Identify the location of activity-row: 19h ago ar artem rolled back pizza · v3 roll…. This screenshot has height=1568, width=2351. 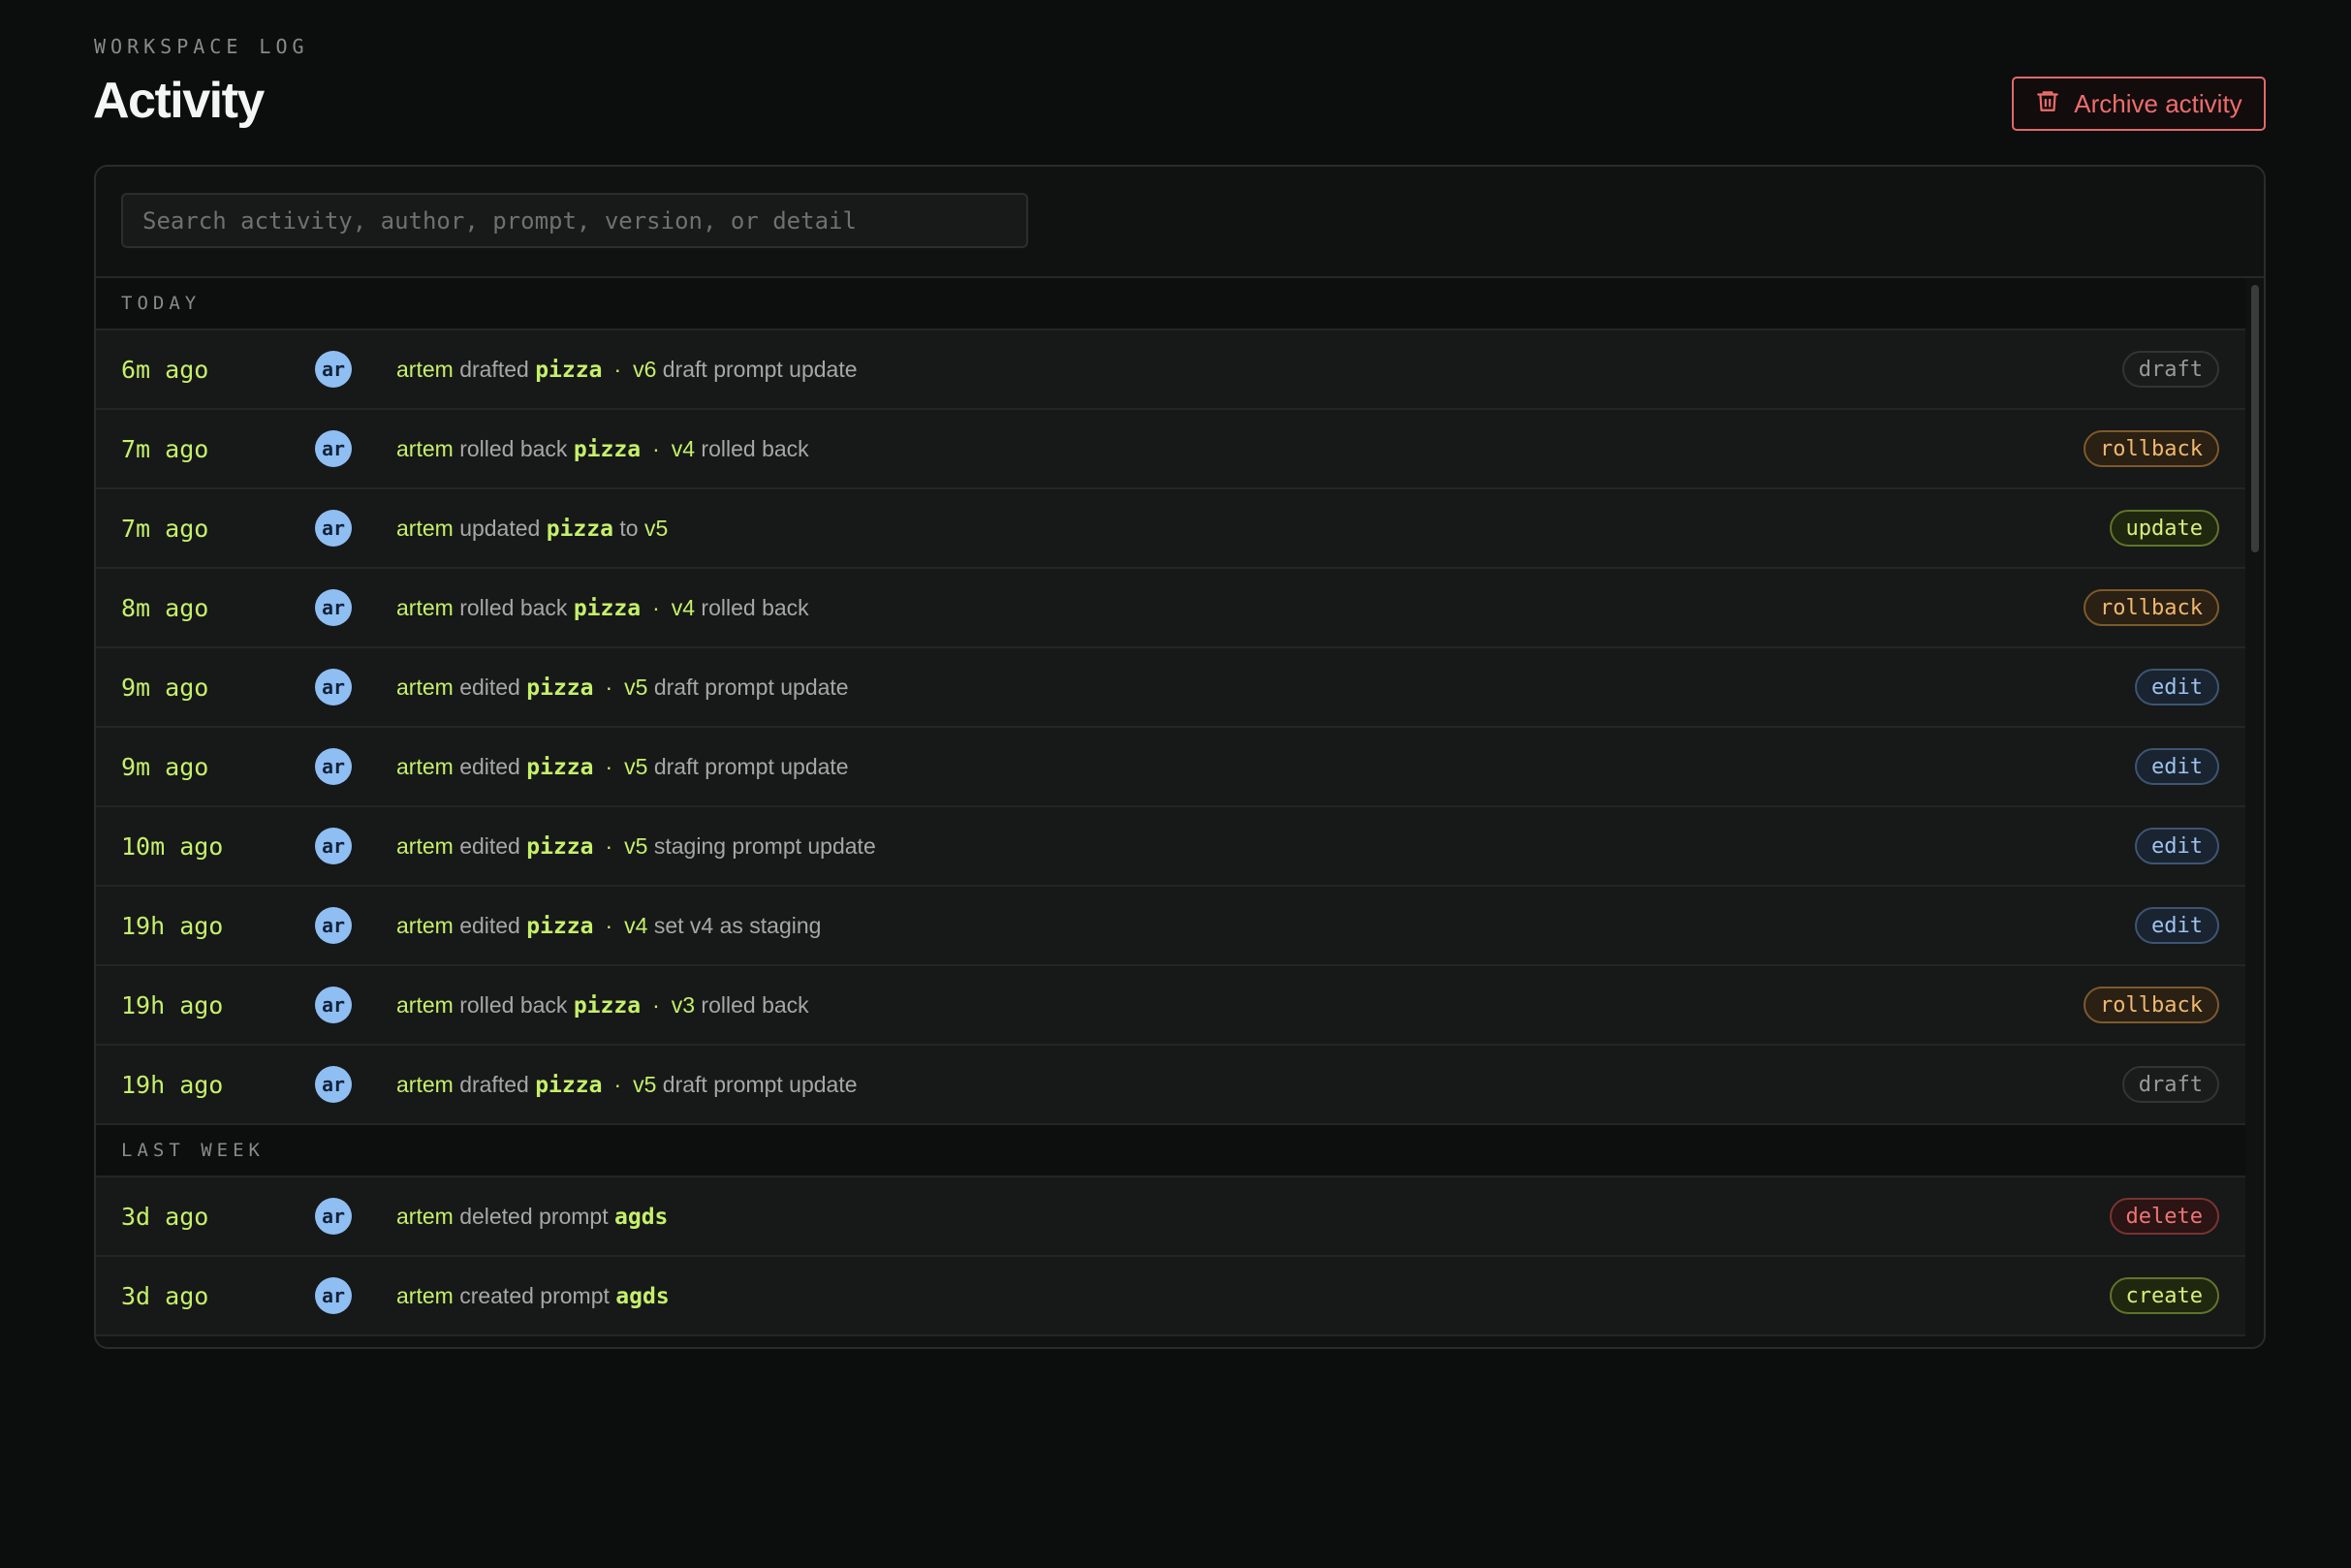
(1170, 1006).